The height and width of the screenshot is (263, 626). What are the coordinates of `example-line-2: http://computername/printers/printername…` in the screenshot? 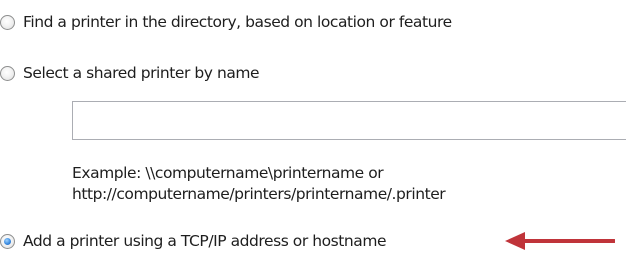 It's located at (259, 194).